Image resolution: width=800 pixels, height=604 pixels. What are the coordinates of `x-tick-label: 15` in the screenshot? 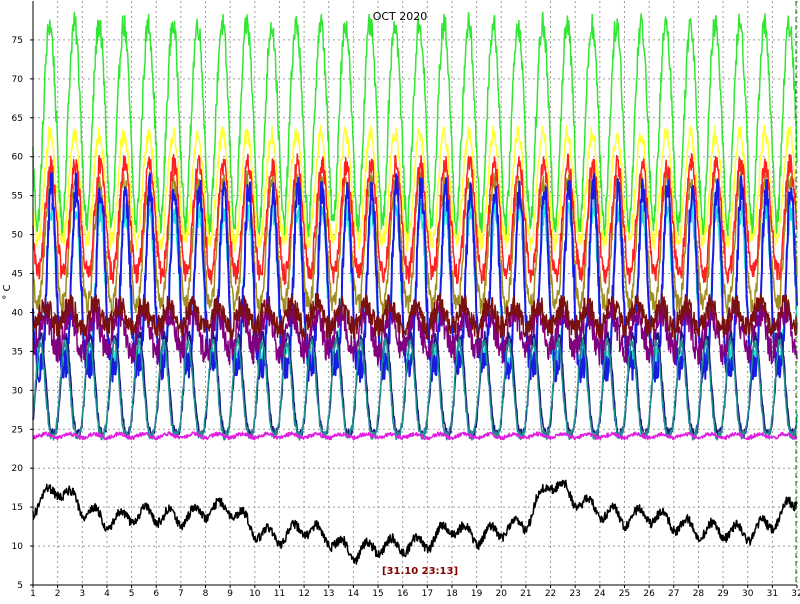 It's located at (377, 594).